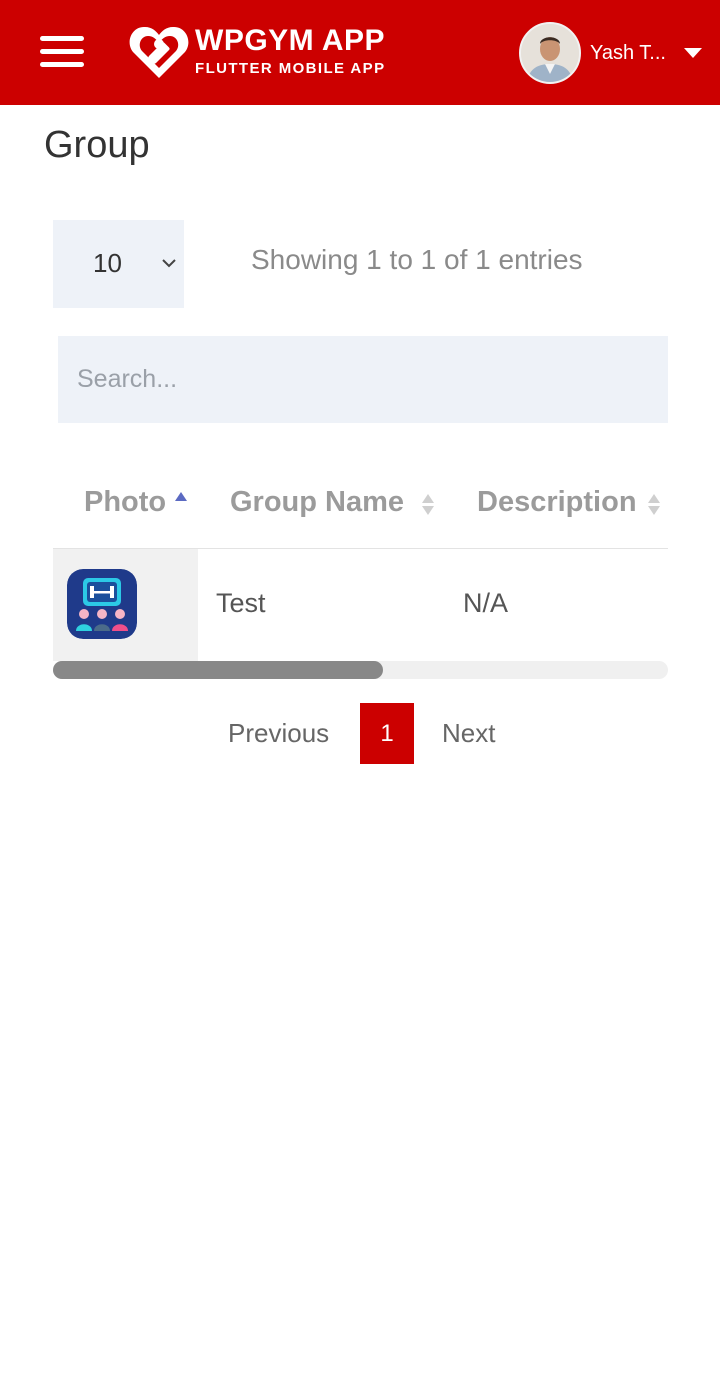 This screenshot has height=1399, width=720. I want to click on description-cell: N/A, so click(486, 603).